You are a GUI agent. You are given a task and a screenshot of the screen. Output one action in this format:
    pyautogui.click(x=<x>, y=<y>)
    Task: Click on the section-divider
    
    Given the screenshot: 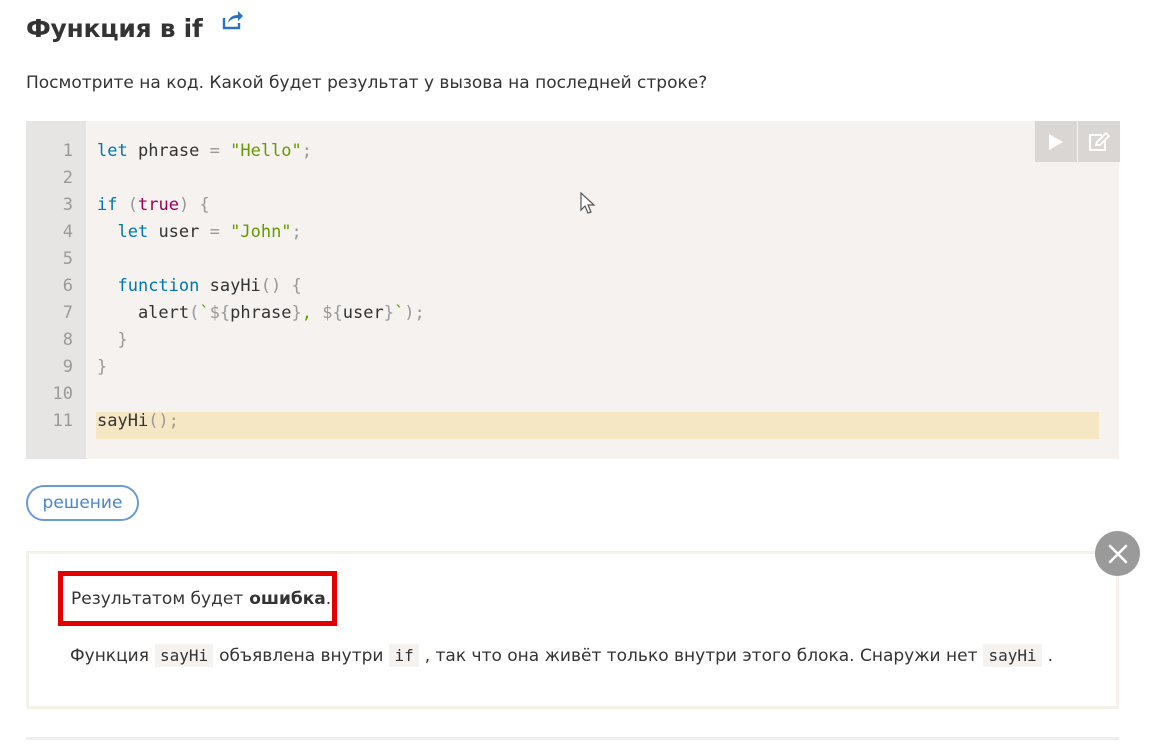 What is the action you would take?
    pyautogui.click(x=572, y=738)
    